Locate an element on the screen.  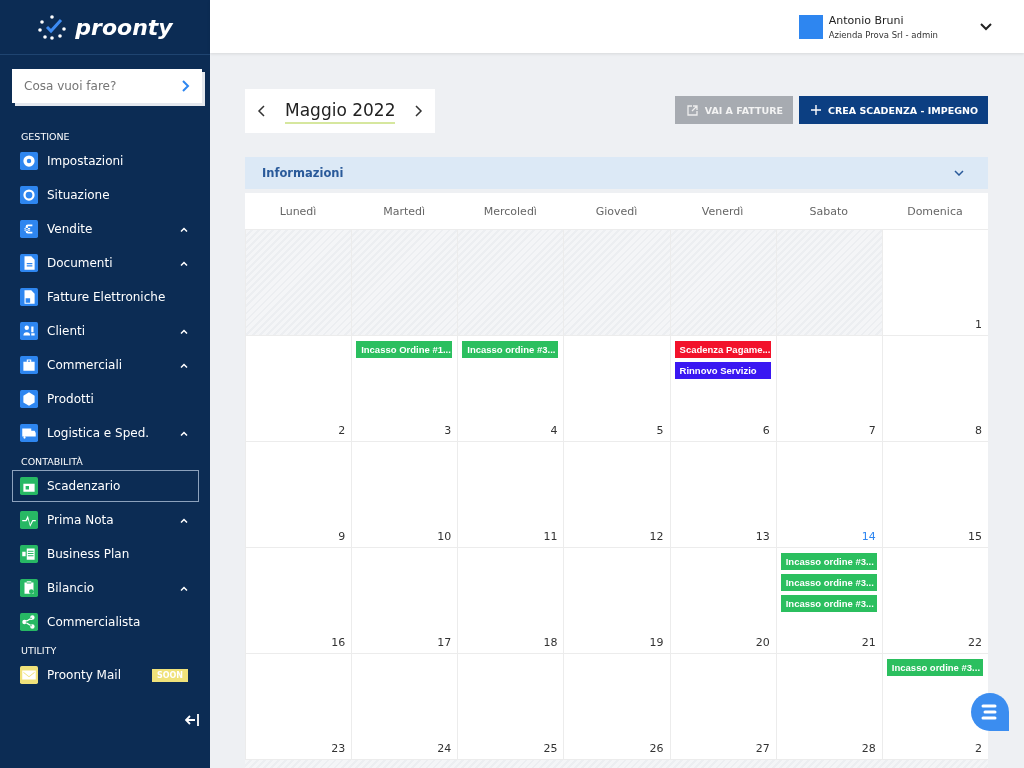
day-number: 25 is located at coordinates (550, 748).